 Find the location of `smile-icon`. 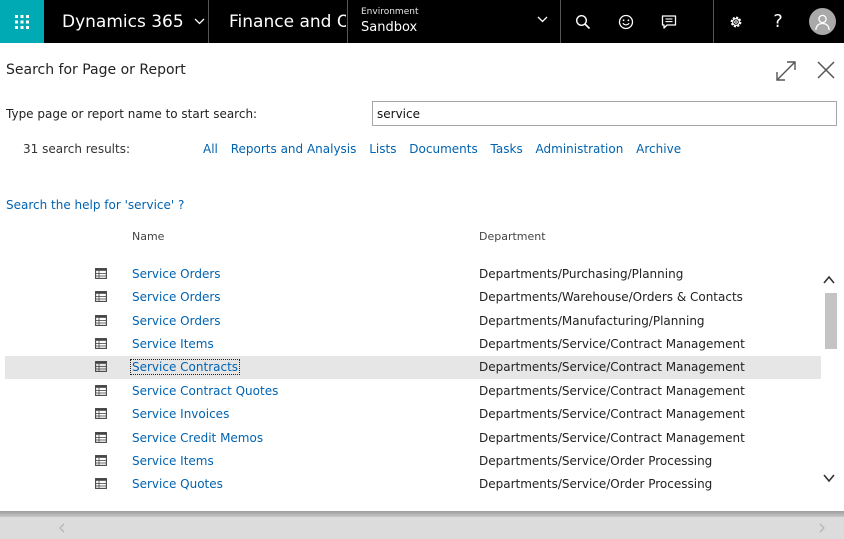

smile-icon is located at coordinates (626, 21).